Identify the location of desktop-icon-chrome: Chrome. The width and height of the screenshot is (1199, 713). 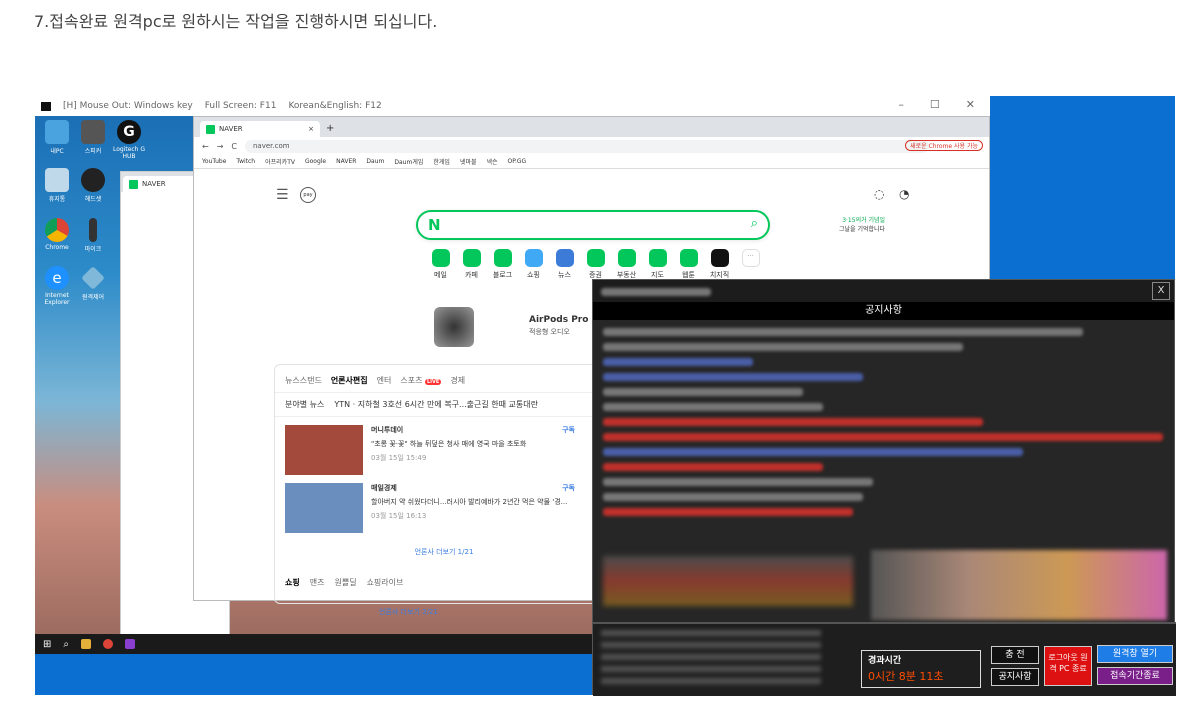
(57, 234).